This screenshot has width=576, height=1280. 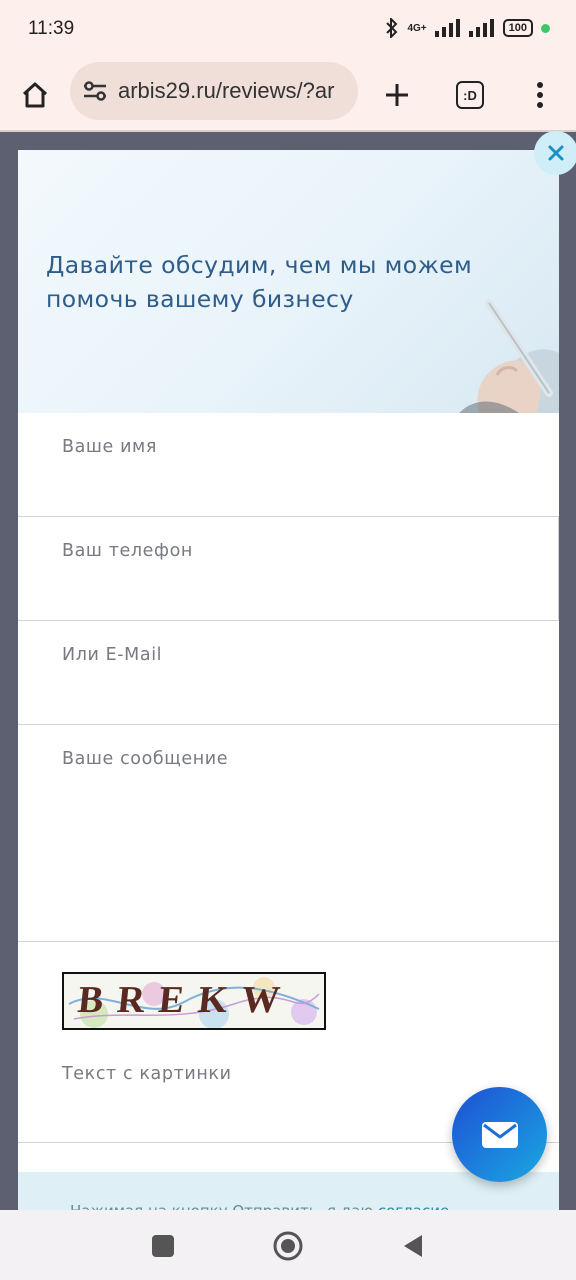 I want to click on close-button, so click(x=555, y=153).